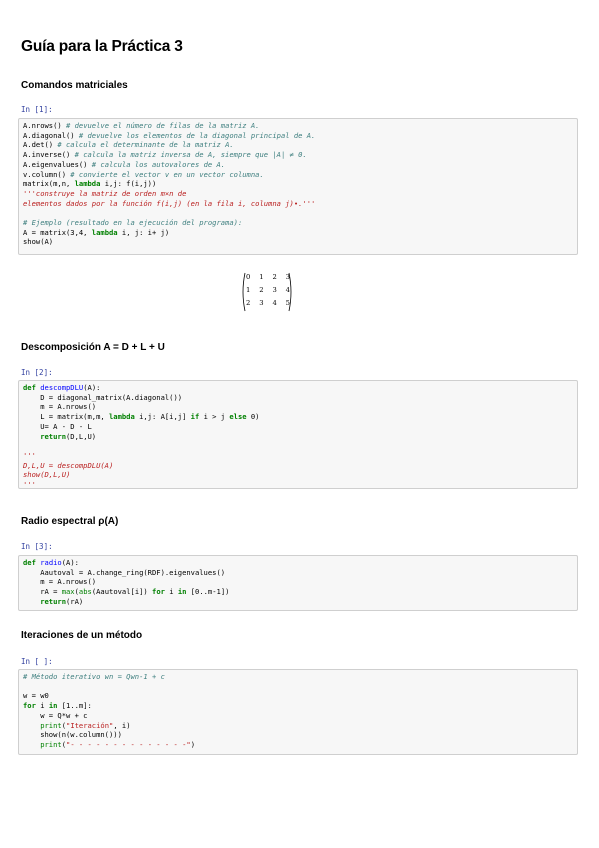  Describe the element at coordinates (70, 521) in the screenshot. I see `section-heading-radio: Radio espectral ρ(A)` at that location.